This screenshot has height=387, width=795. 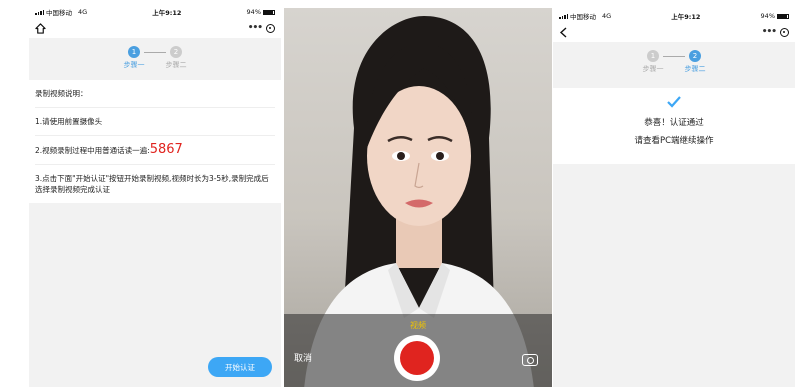 What do you see at coordinates (155, 122) in the screenshot?
I see `instruction-item-1: 1.请使用前置摄像头` at bounding box center [155, 122].